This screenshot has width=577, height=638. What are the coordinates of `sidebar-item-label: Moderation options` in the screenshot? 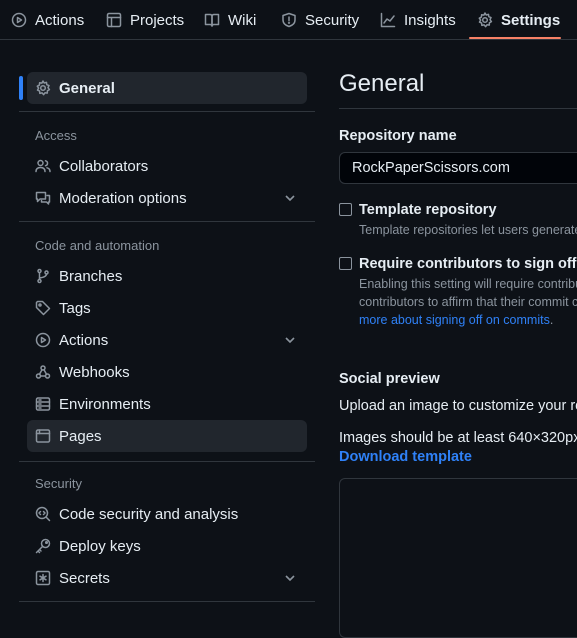 It's located at (123, 198).